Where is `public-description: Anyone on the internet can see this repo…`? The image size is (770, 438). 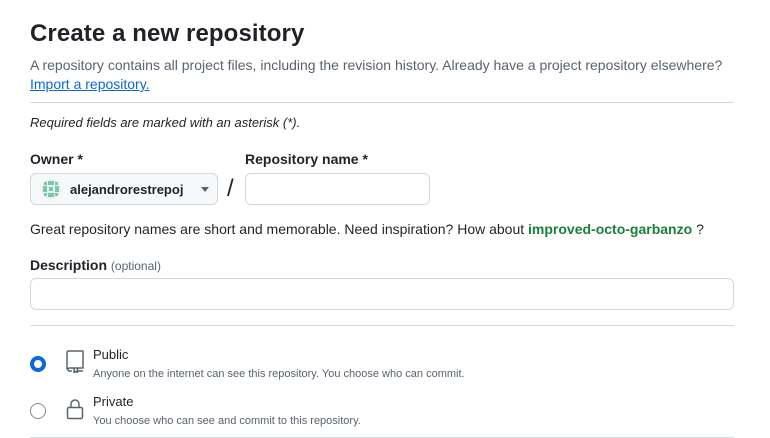
public-description: Anyone on the internet can see this repo… is located at coordinates (279, 374).